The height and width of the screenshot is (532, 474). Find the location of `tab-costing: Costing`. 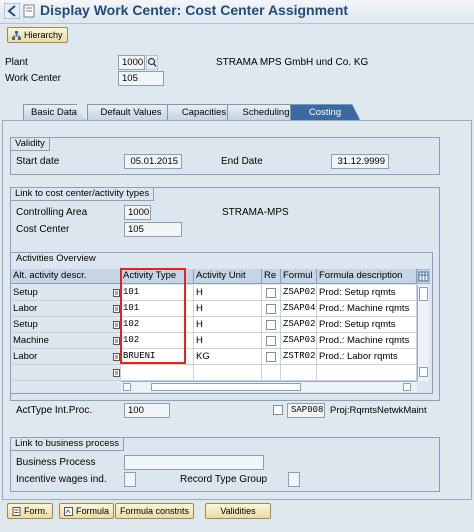

tab-costing: Costing is located at coordinates (325, 112).